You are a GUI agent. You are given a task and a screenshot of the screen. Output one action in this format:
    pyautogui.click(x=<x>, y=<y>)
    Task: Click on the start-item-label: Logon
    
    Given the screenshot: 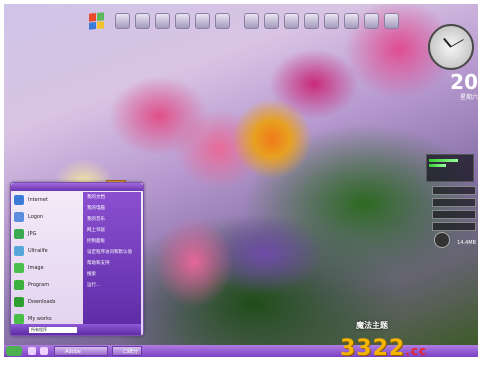 What is the action you would take?
    pyautogui.click(x=36, y=217)
    